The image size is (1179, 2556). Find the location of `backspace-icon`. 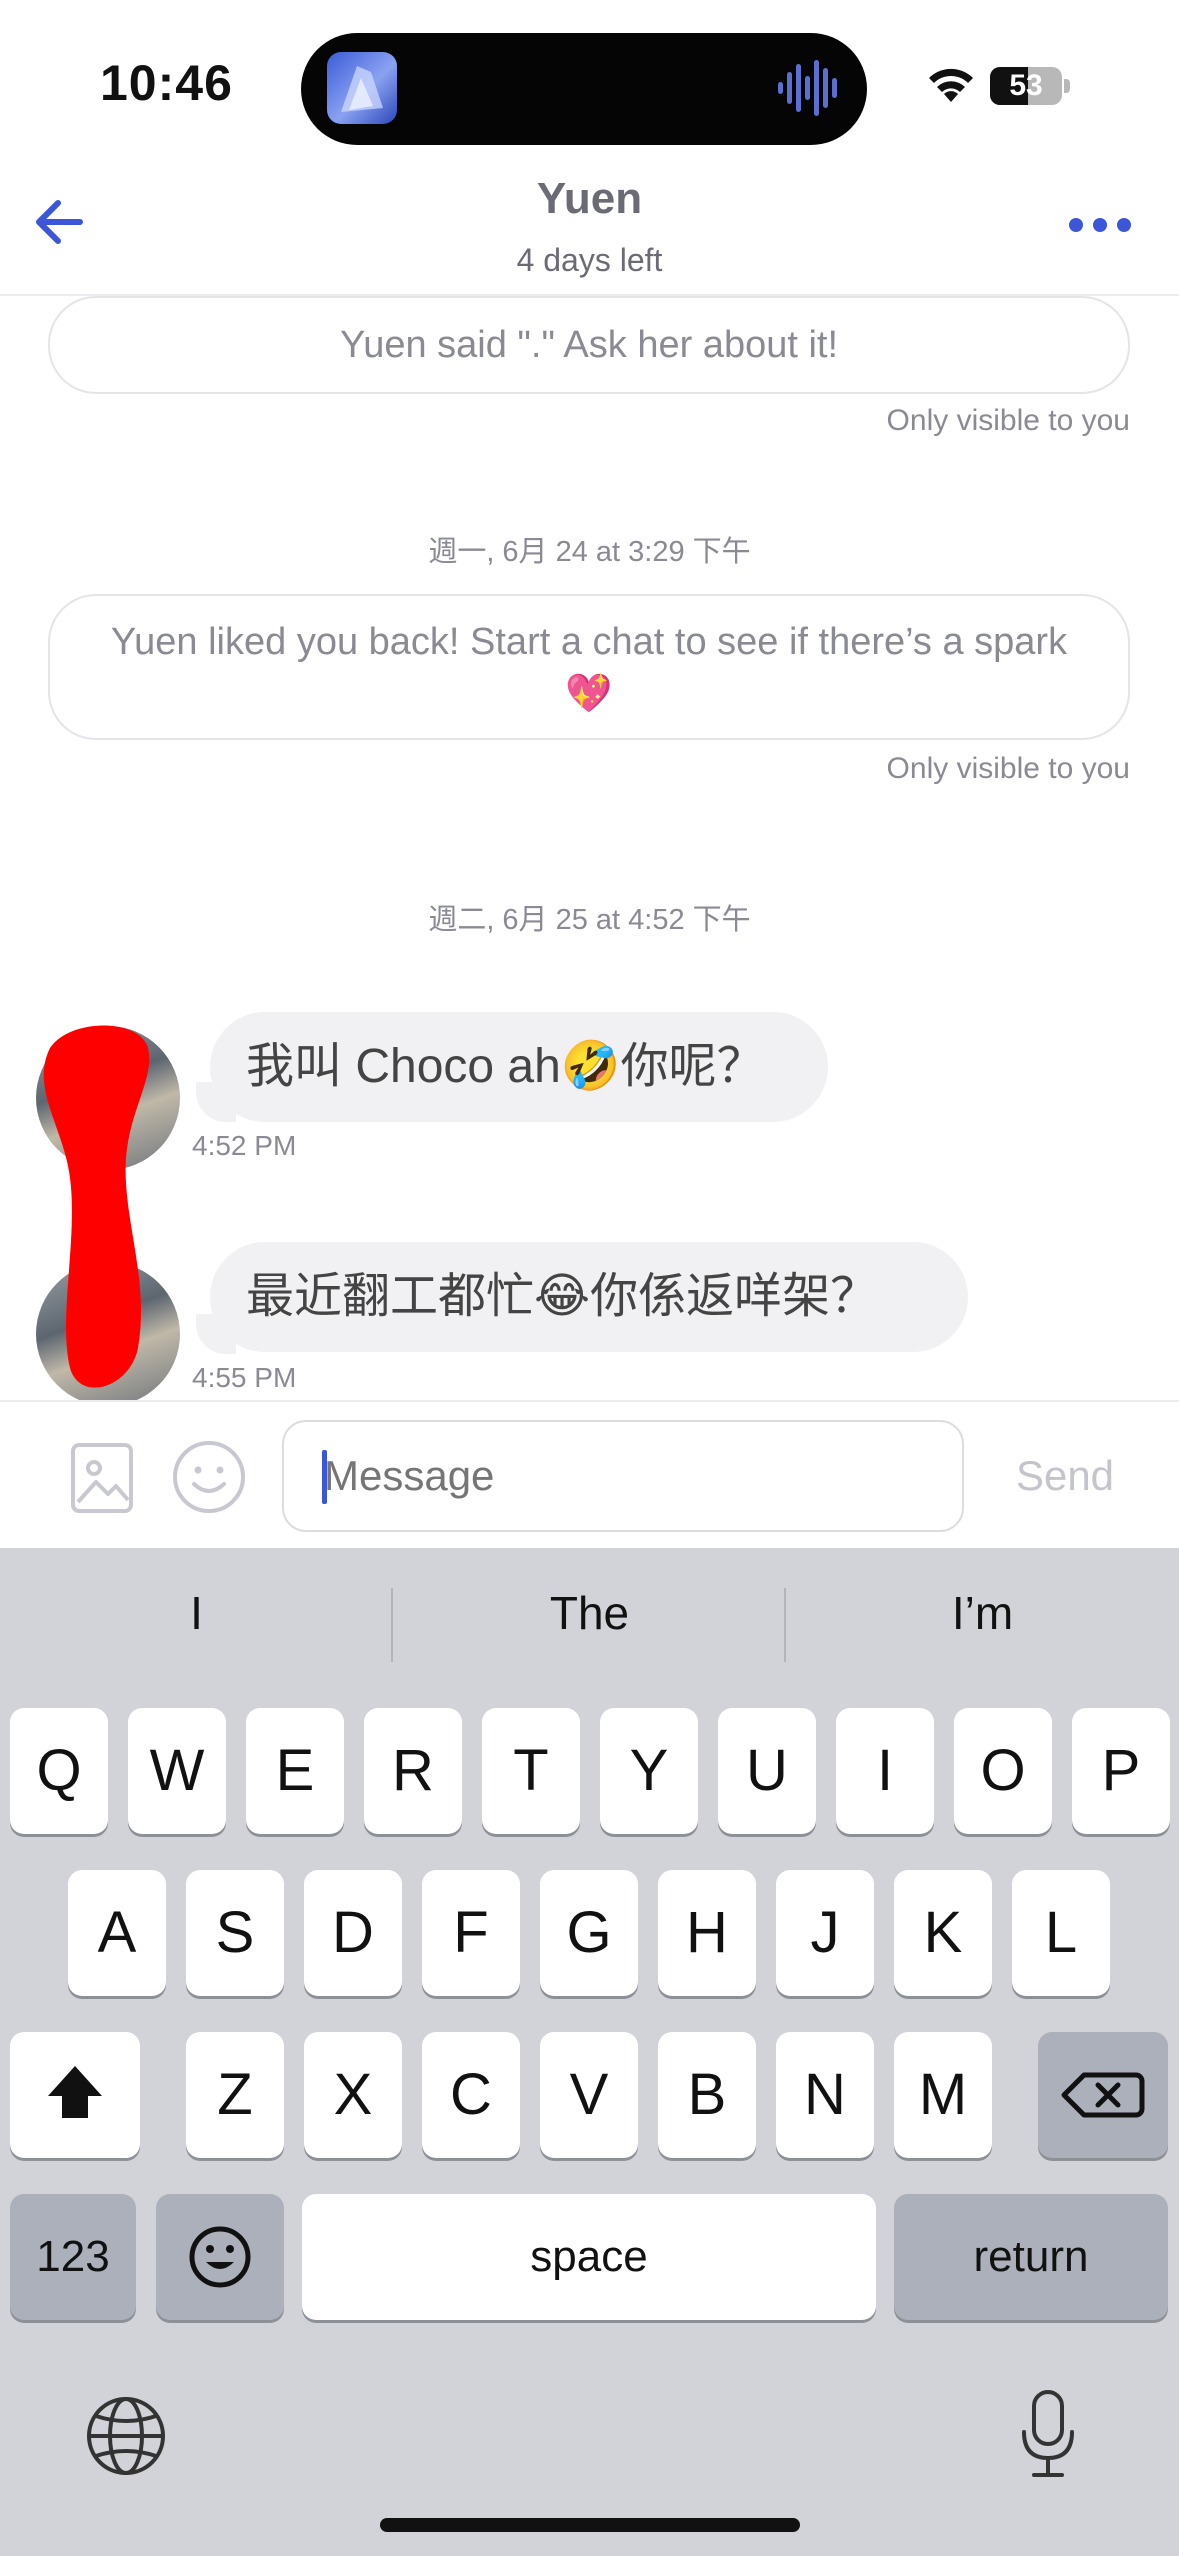

backspace-icon is located at coordinates (1103, 2095).